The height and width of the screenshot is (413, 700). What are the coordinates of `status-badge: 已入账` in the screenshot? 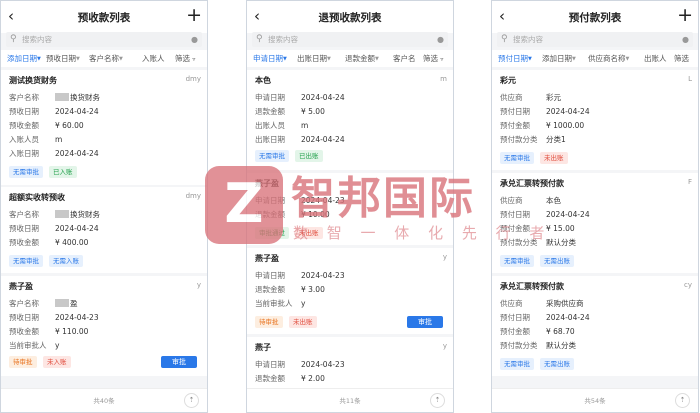 It's located at (63, 172).